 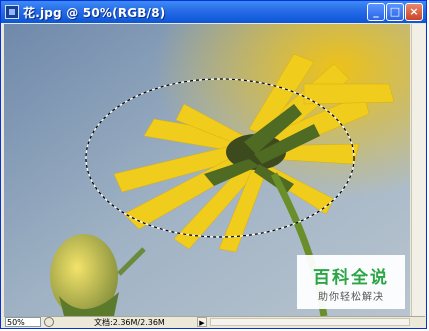 What do you see at coordinates (12, 12) in the screenshot?
I see `photoshop-doc-icon` at bounding box center [12, 12].